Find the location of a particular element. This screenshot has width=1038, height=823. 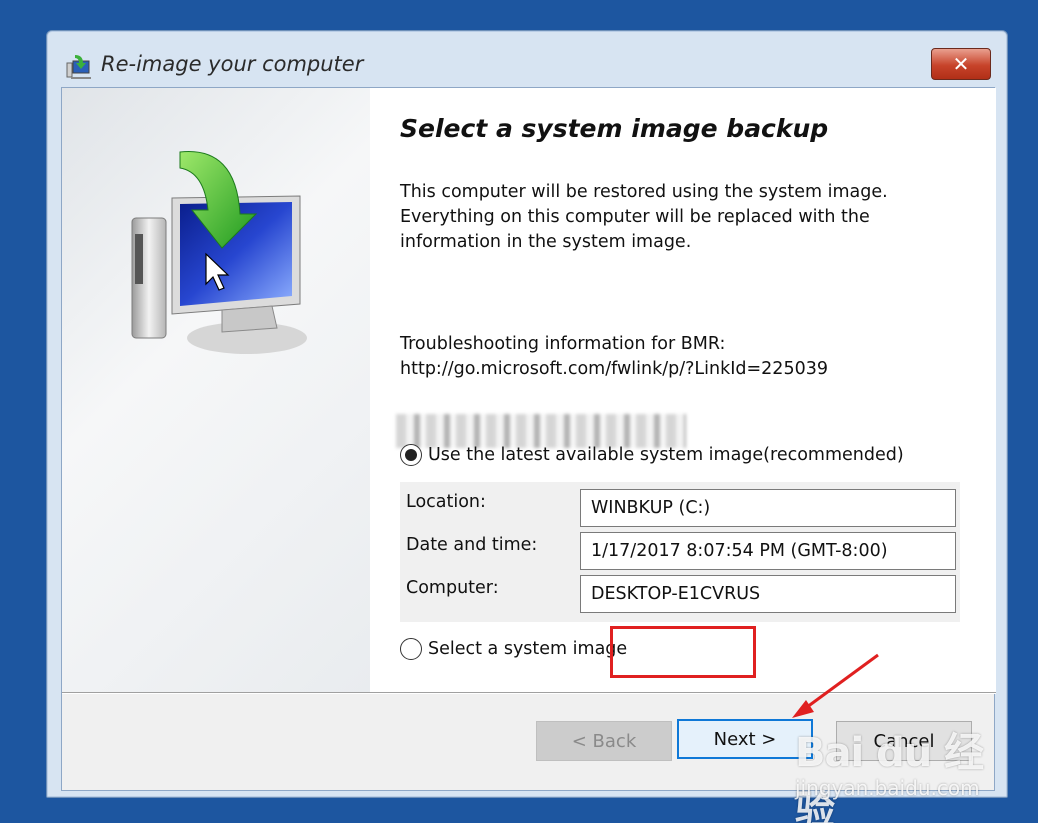

datetime-label: Date and time: is located at coordinates (472, 545).